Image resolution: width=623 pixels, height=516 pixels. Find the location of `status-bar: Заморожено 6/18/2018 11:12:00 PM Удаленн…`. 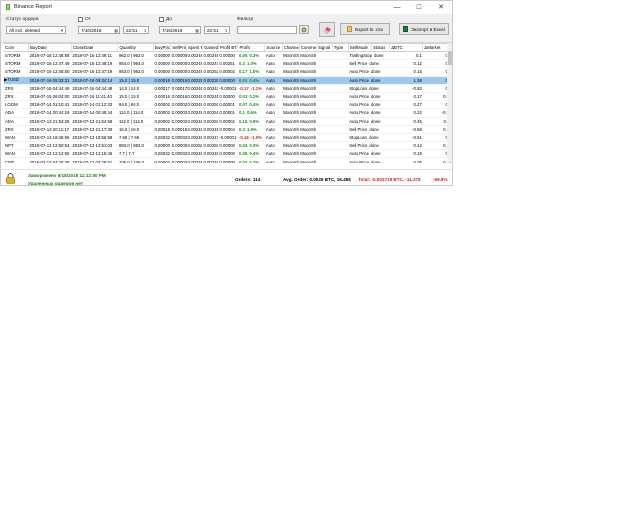

status-bar: Заморожено 6/18/2018 11:12:00 PM Удаленн… is located at coordinates (226, 177).